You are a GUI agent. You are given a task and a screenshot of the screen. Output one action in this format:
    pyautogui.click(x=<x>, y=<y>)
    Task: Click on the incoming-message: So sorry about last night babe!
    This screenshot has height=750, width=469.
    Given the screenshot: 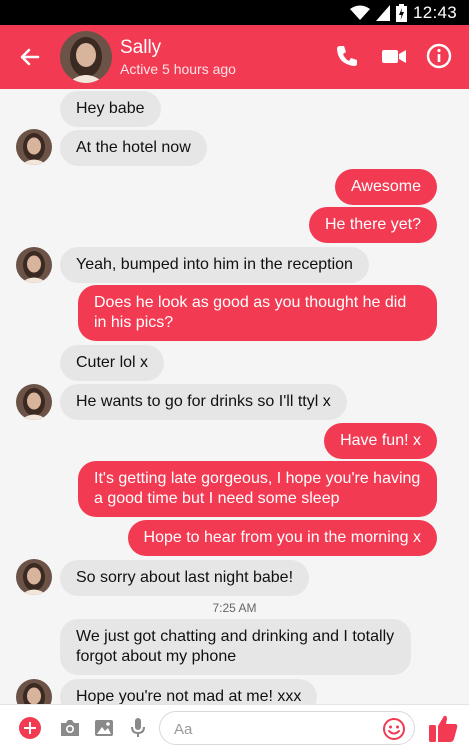 What is the action you would take?
    pyautogui.click(x=185, y=578)
    